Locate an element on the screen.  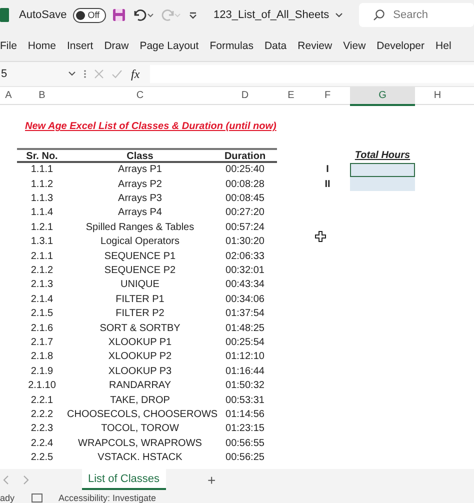
insert-function-button: fx is located at coordinates (135, 74).